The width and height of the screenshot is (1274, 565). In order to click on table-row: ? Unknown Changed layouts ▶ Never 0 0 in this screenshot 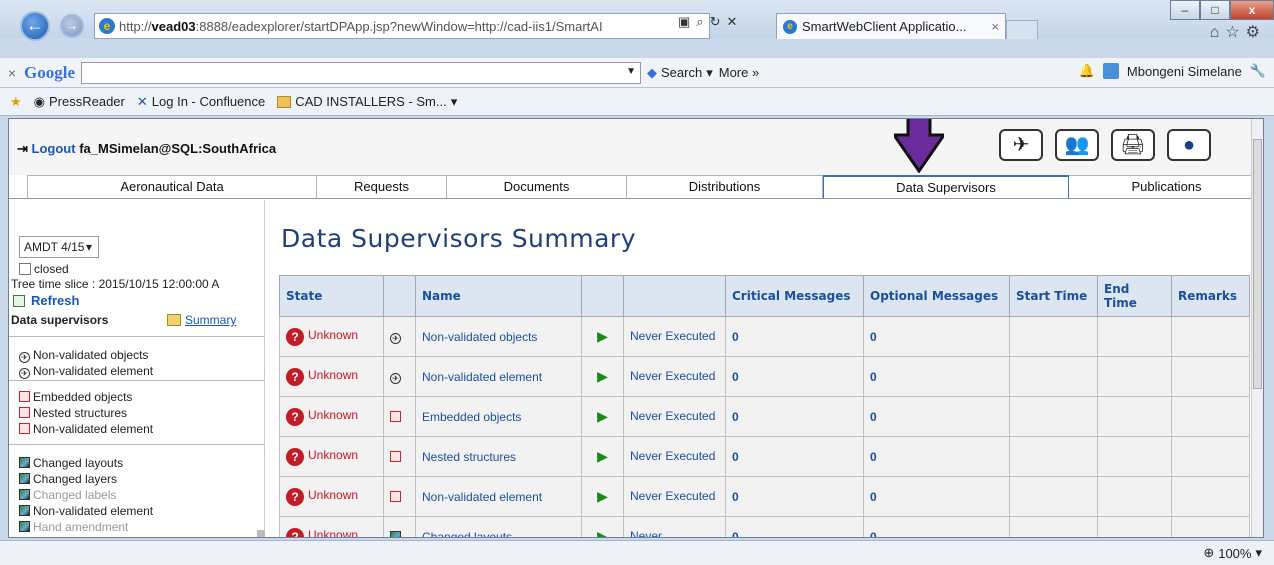, I will do `click(764, 526)`.